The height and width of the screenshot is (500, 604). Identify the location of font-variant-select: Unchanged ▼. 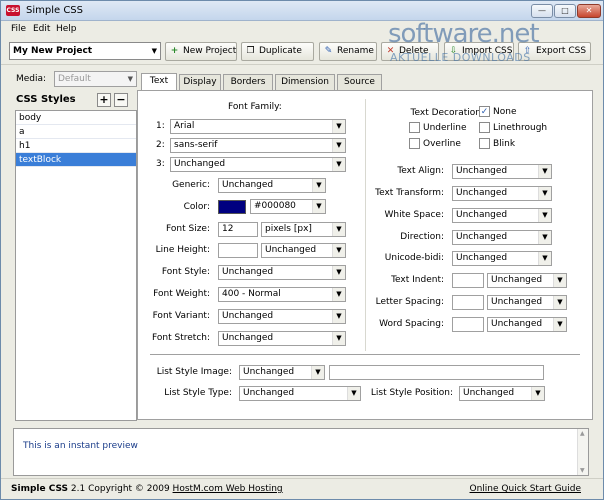
(282, 316).